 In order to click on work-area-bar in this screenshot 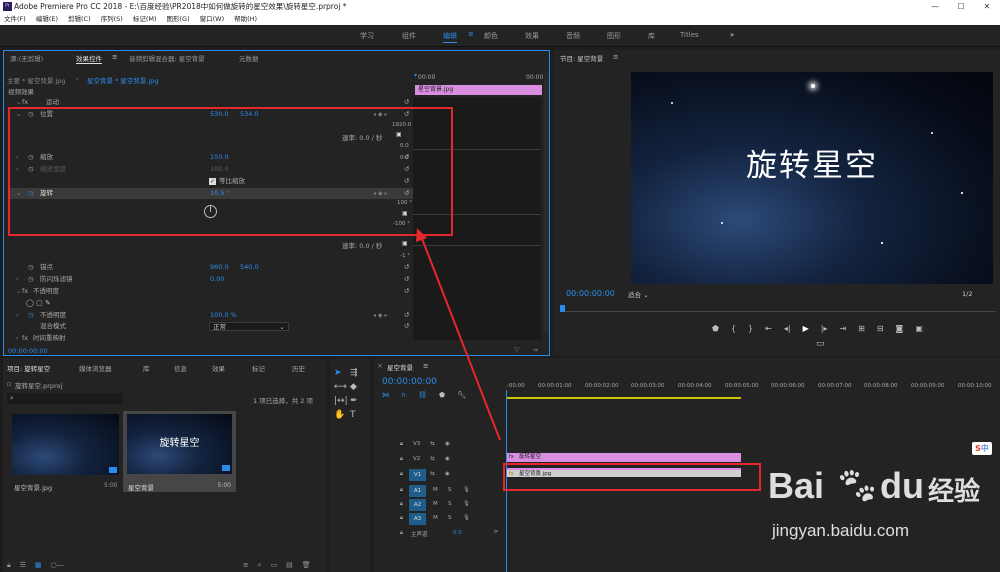, I will do `click(624, 398)`.